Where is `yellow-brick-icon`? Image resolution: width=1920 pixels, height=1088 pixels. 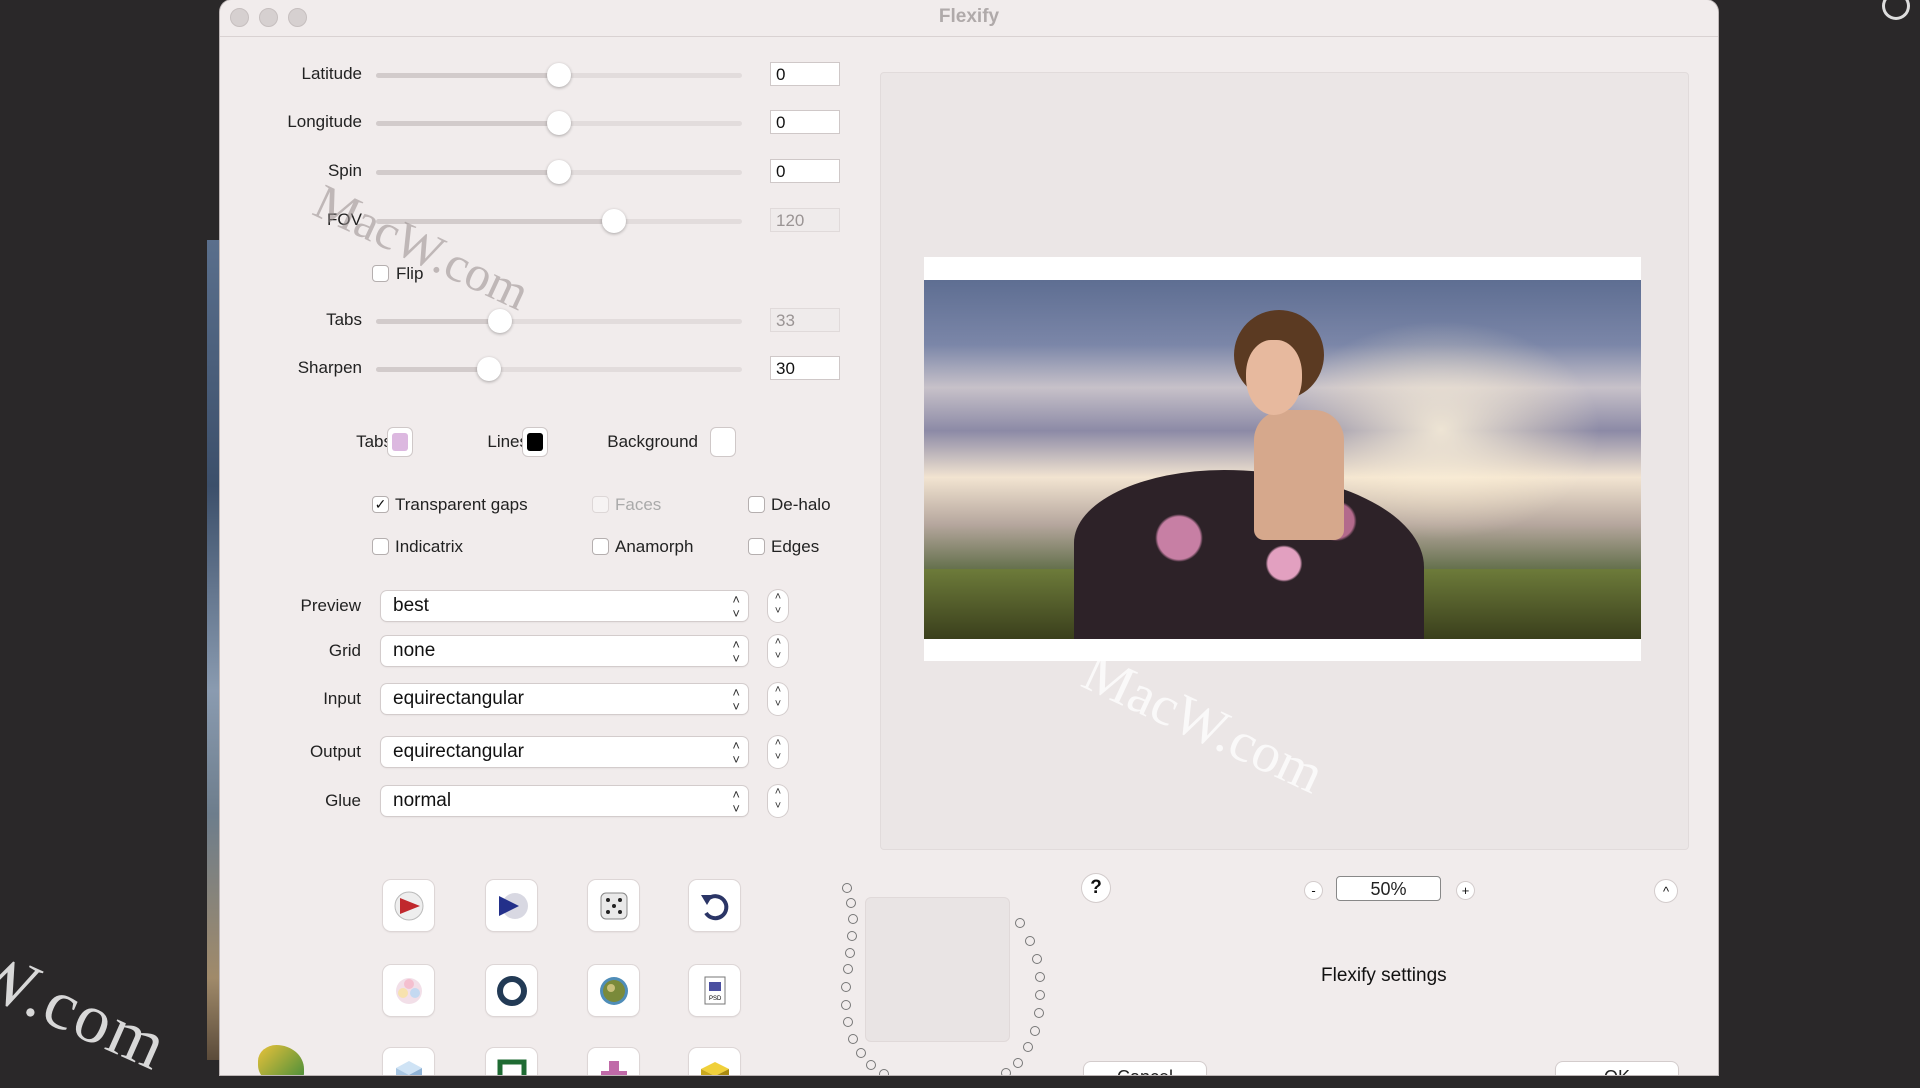
yellow-brick-icon is located at coordinates (714, 1061).